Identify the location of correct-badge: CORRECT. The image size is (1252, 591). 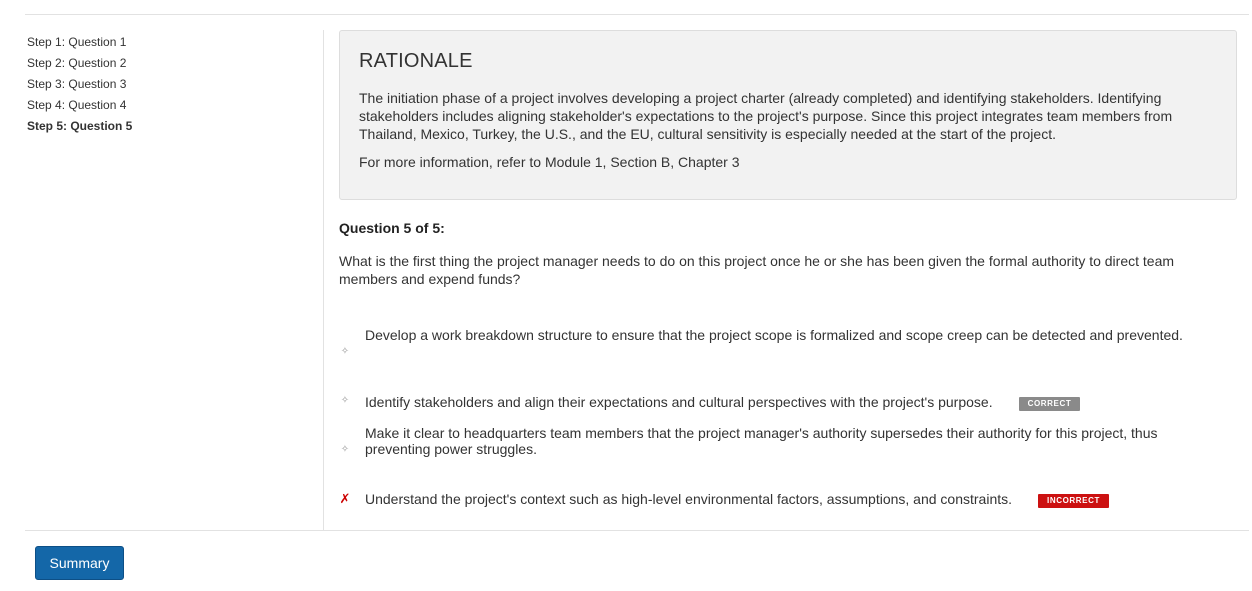
(1049, 404).